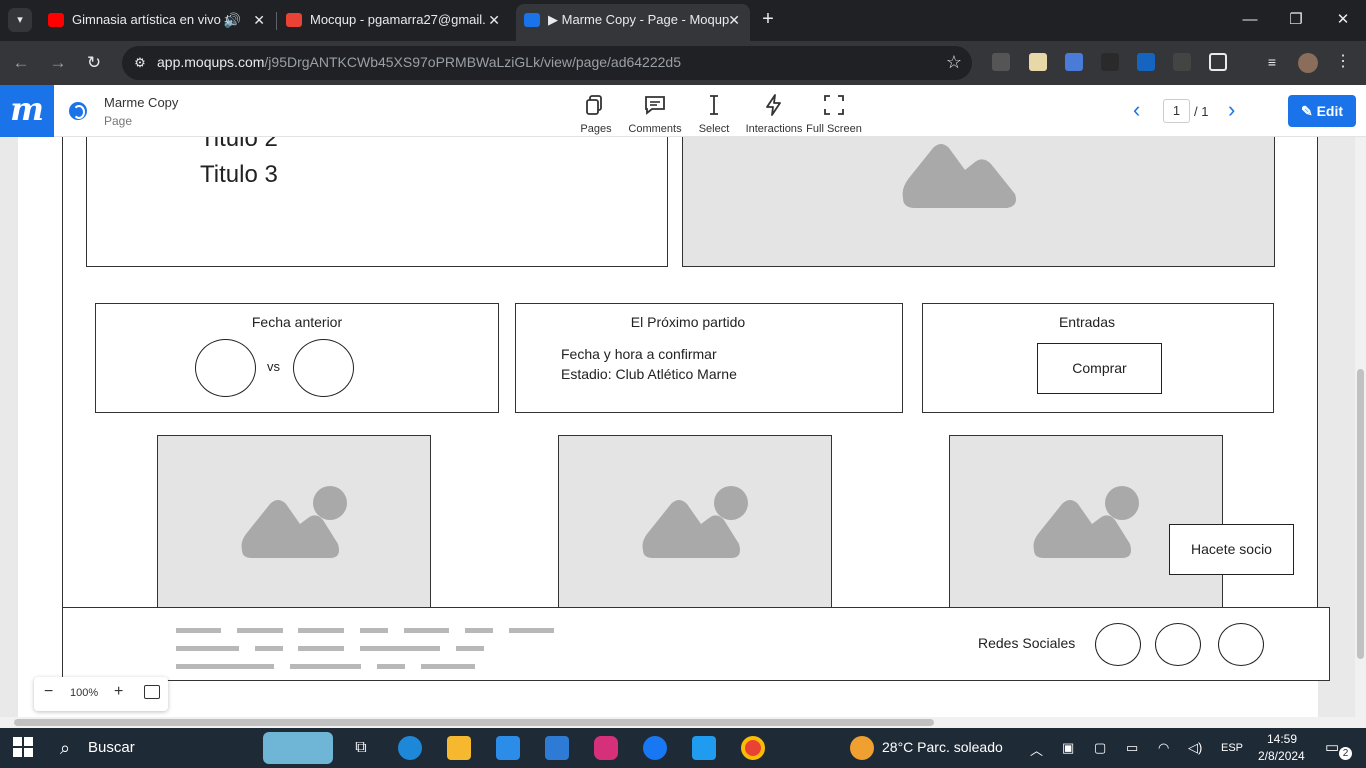 The width and height of the screenshot is (1366, 768). I want to click on horizontal-scrollbar, so click(683, 722).